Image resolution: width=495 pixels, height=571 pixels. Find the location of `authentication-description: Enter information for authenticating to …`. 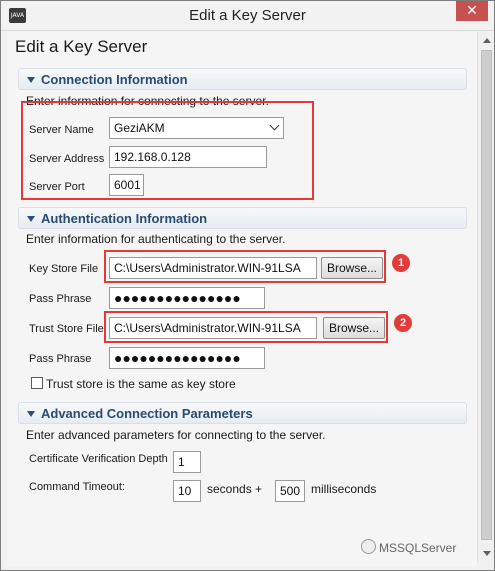

authentication-description: Enter information for authenticating to … is located at coordinates (156, 239).